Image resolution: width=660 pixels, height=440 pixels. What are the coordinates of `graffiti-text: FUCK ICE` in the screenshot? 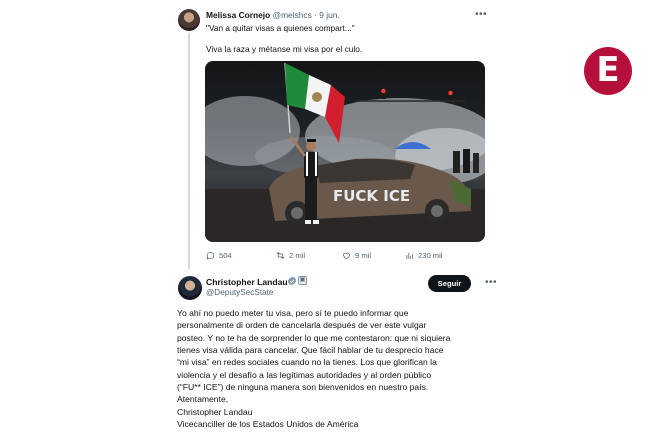 It's located at (371, 196).